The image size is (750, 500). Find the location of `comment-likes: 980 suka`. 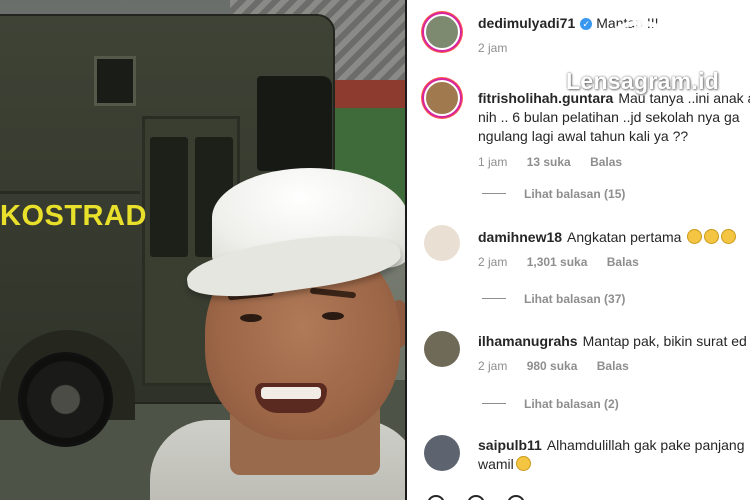

comment-likes: 980 suka is located at coordinates (552, 366).